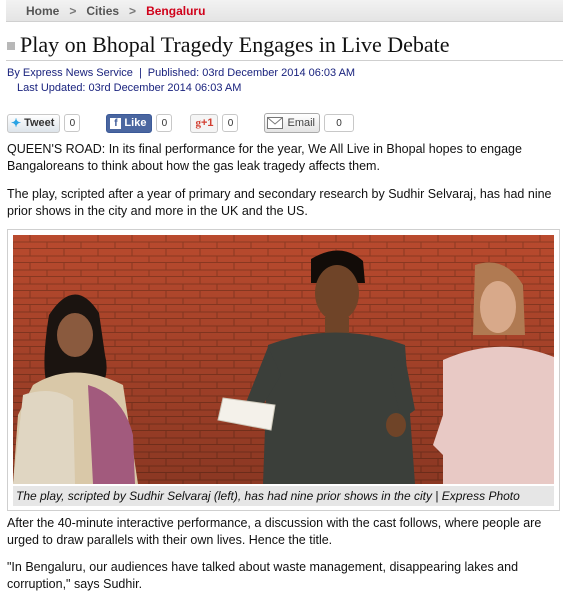 The width and height of the screenshot is (569, 595). Describe the element at coordinates (102, 11) in the screenshot. I see `breadcrumb-cities: Cities` at that location.